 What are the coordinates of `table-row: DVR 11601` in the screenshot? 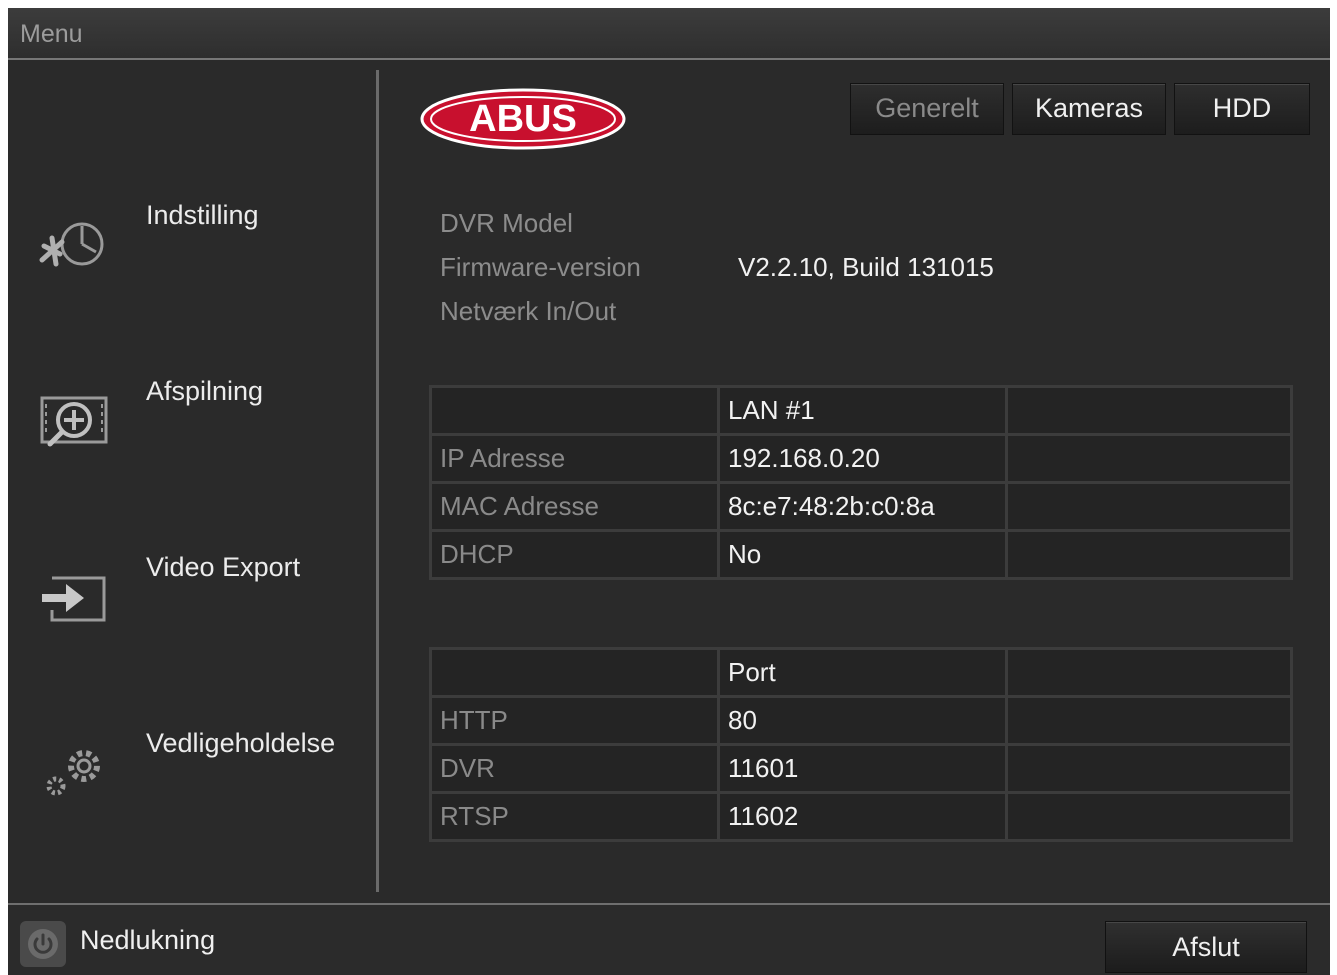 It's located at (861, 768).